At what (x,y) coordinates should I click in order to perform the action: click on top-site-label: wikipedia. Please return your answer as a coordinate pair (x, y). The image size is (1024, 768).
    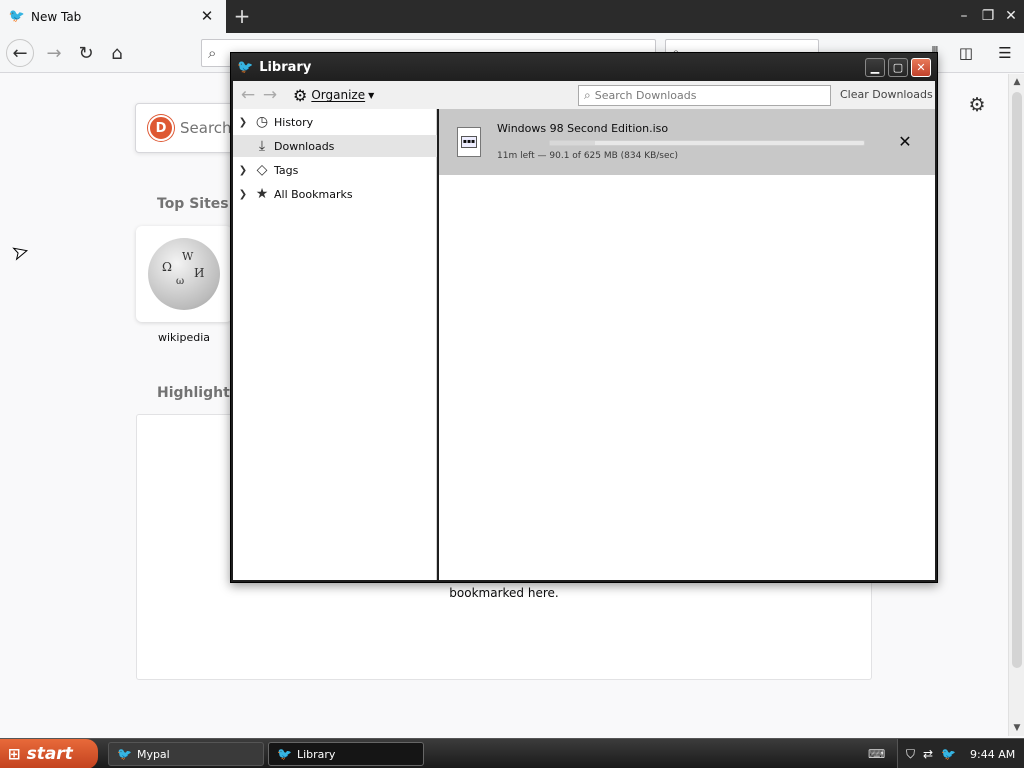
    Looking at the image, I should click on (184, 337).